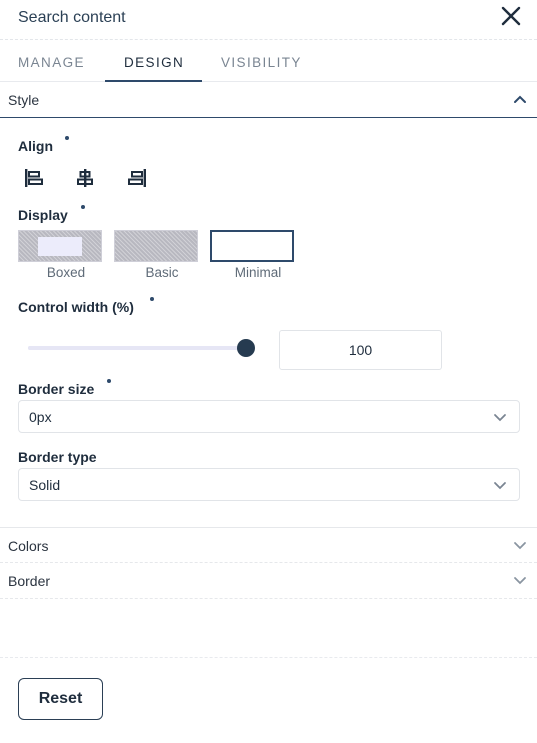  I want to click on align-label: Align, so click(35, 146).